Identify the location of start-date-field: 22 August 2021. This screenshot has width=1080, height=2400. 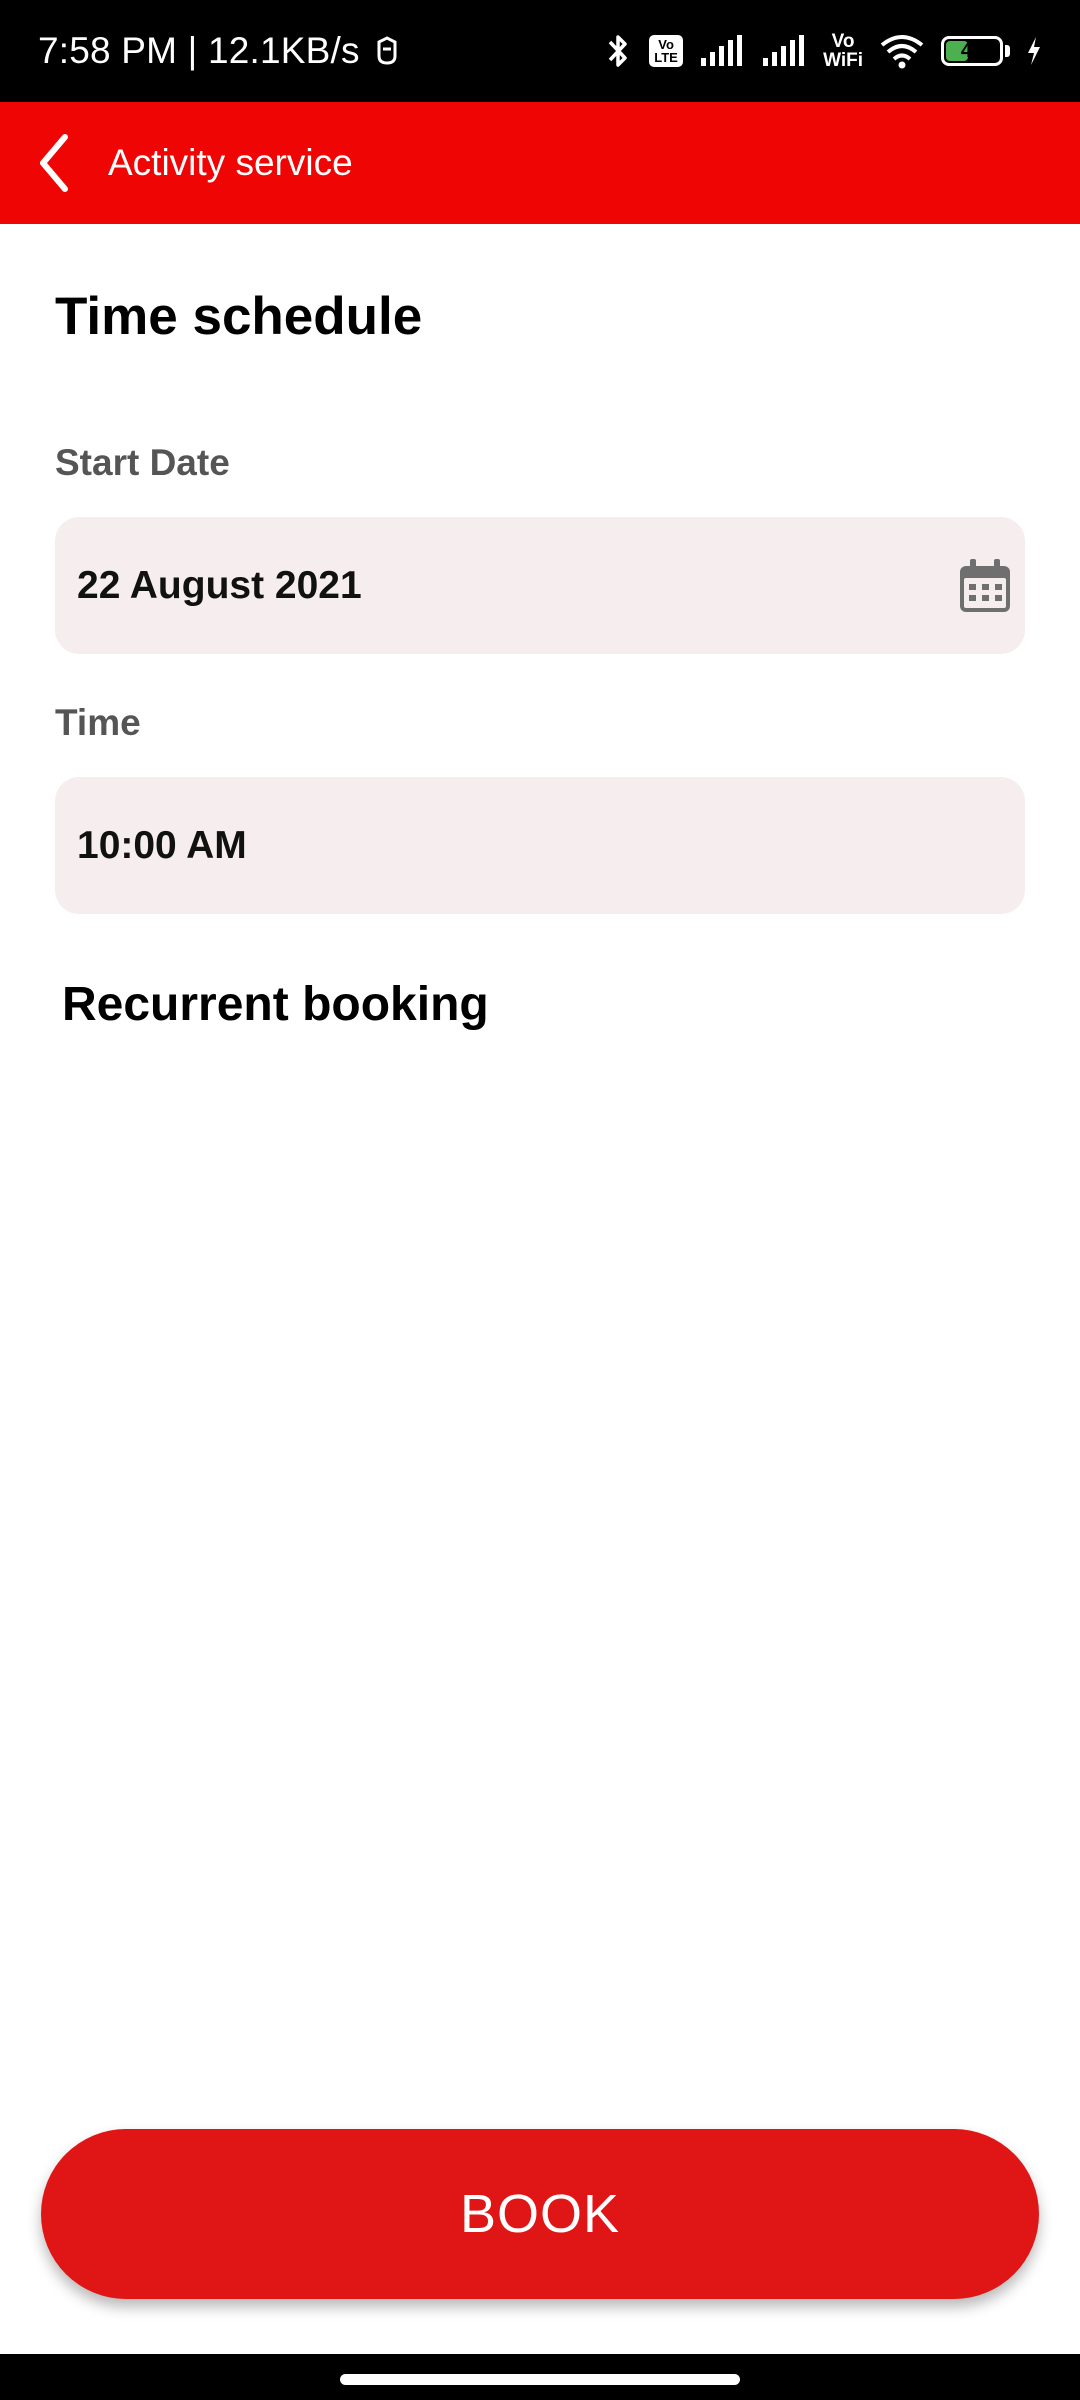
(540, 585).